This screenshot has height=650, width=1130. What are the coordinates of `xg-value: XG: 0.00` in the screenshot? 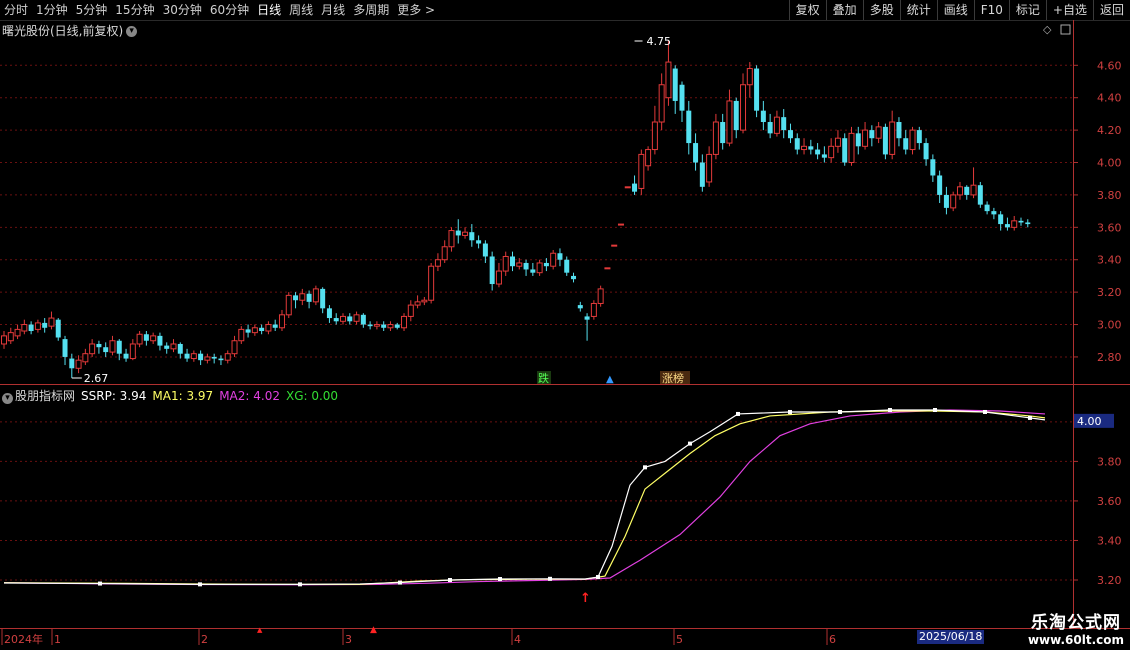 It's located at (312, 396).